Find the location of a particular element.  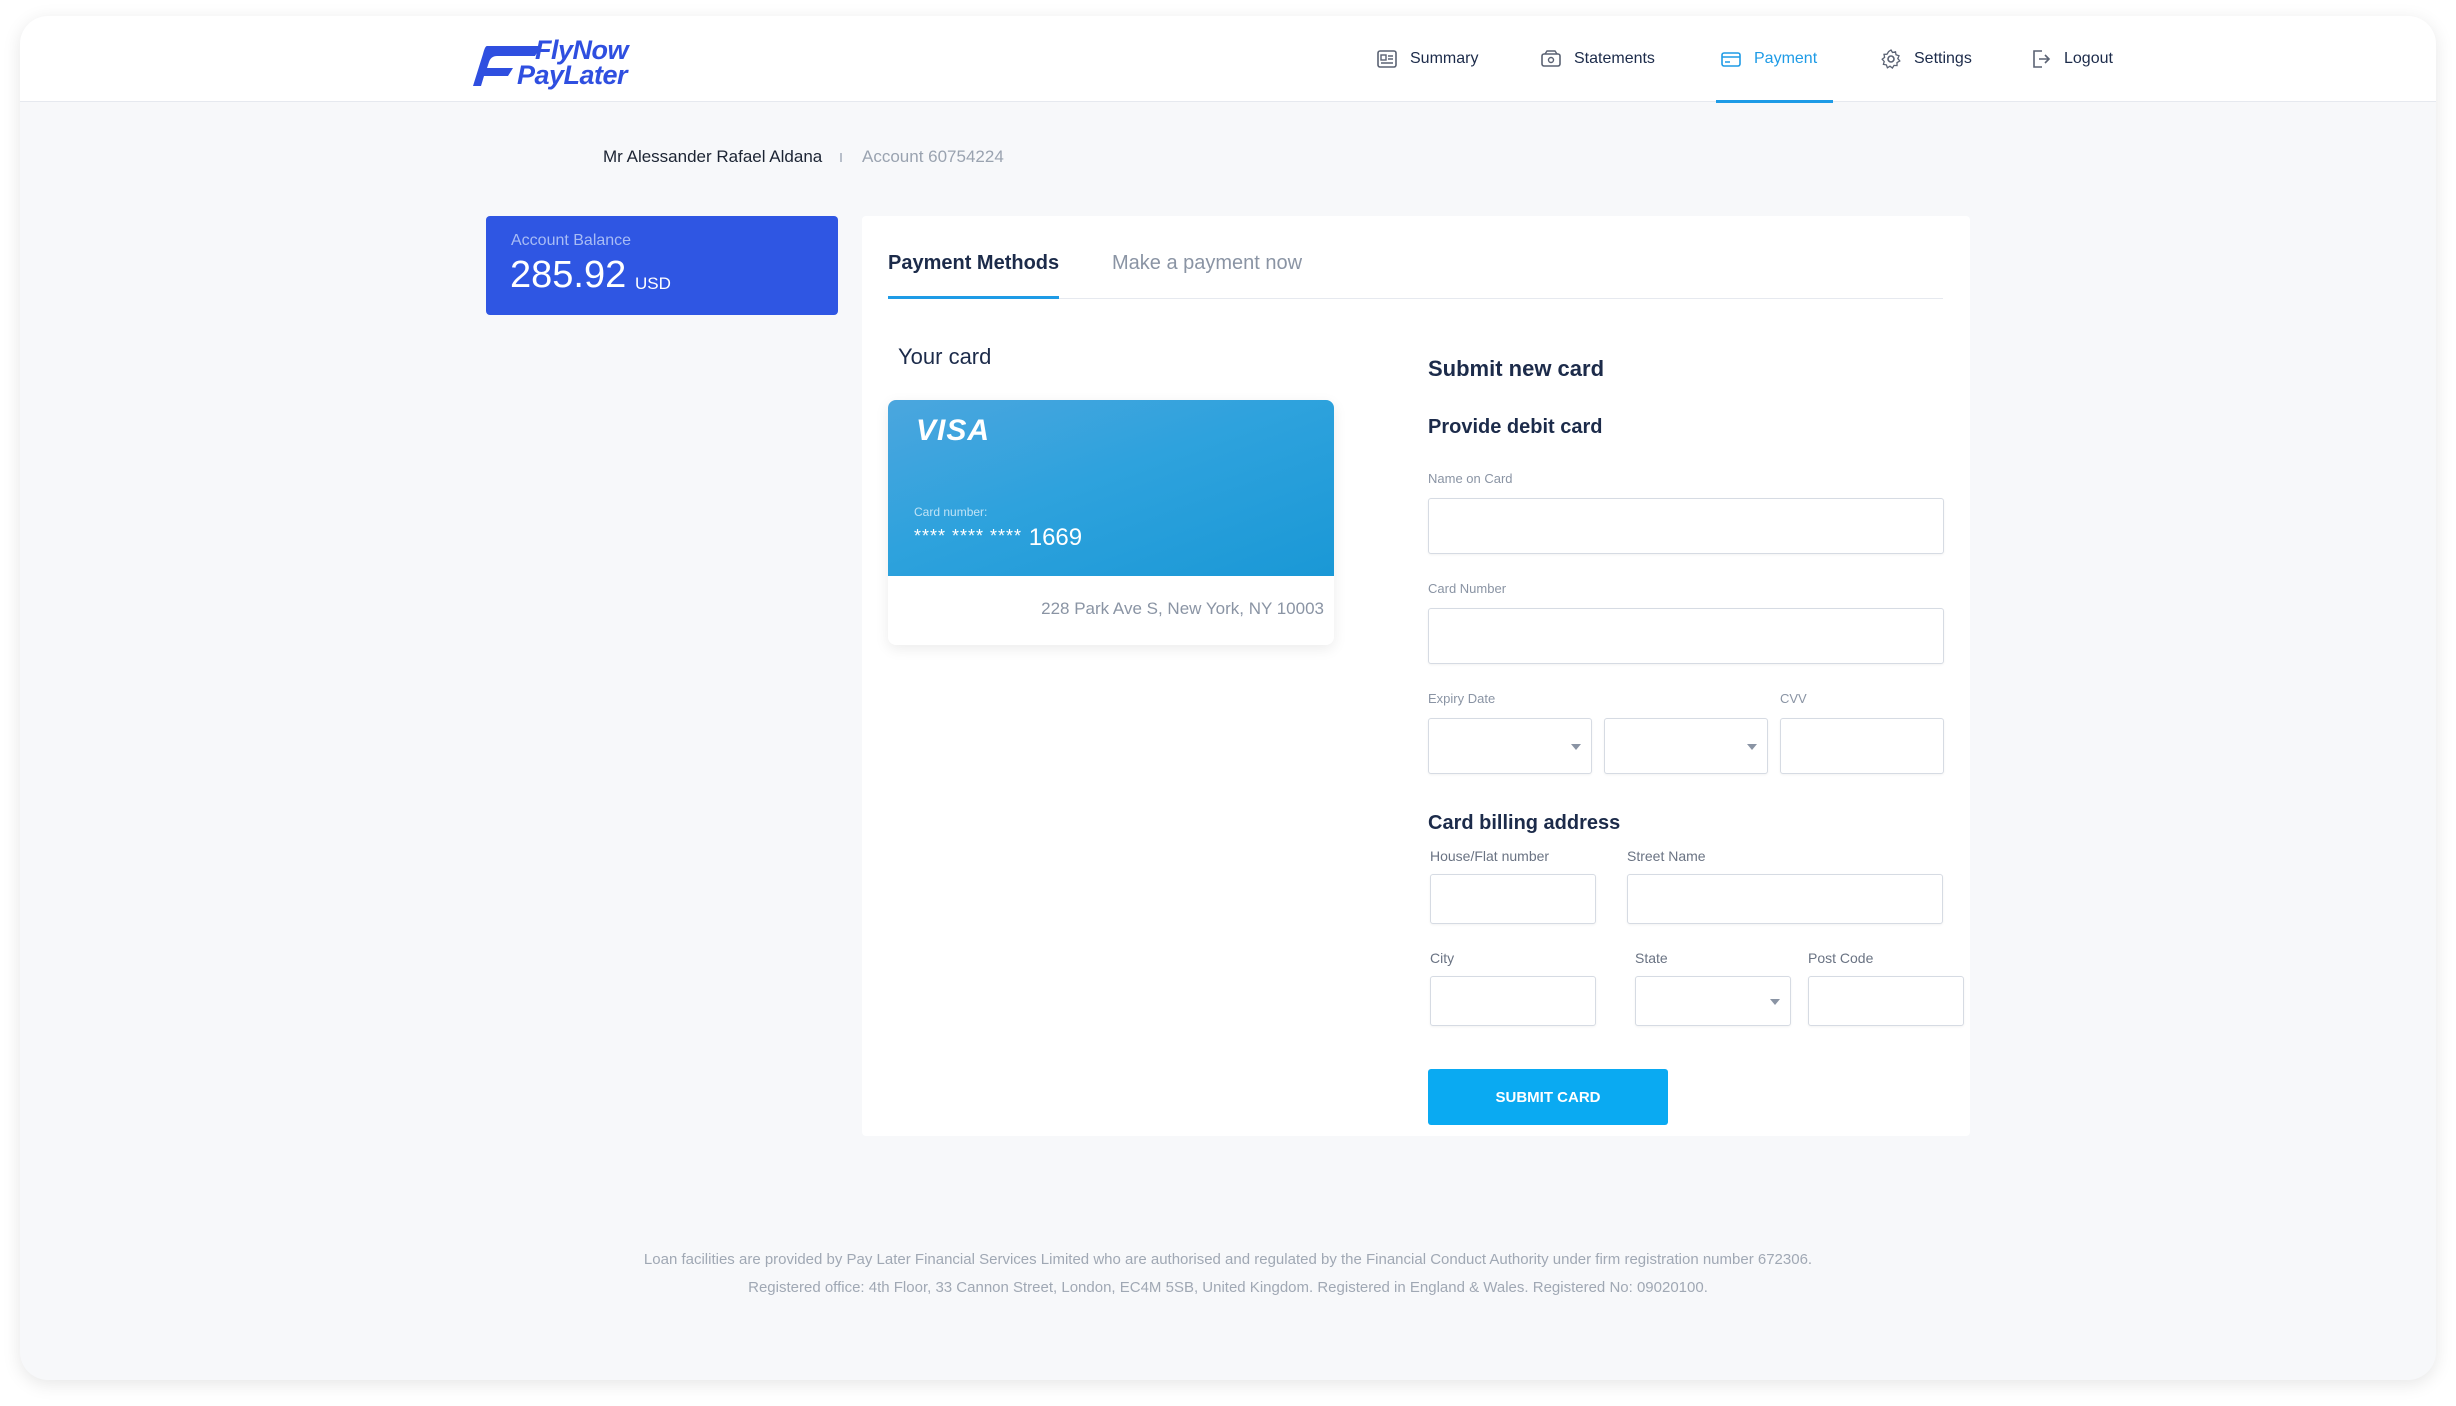

nav-settings: Settings is located at coordinates (1926, 59).